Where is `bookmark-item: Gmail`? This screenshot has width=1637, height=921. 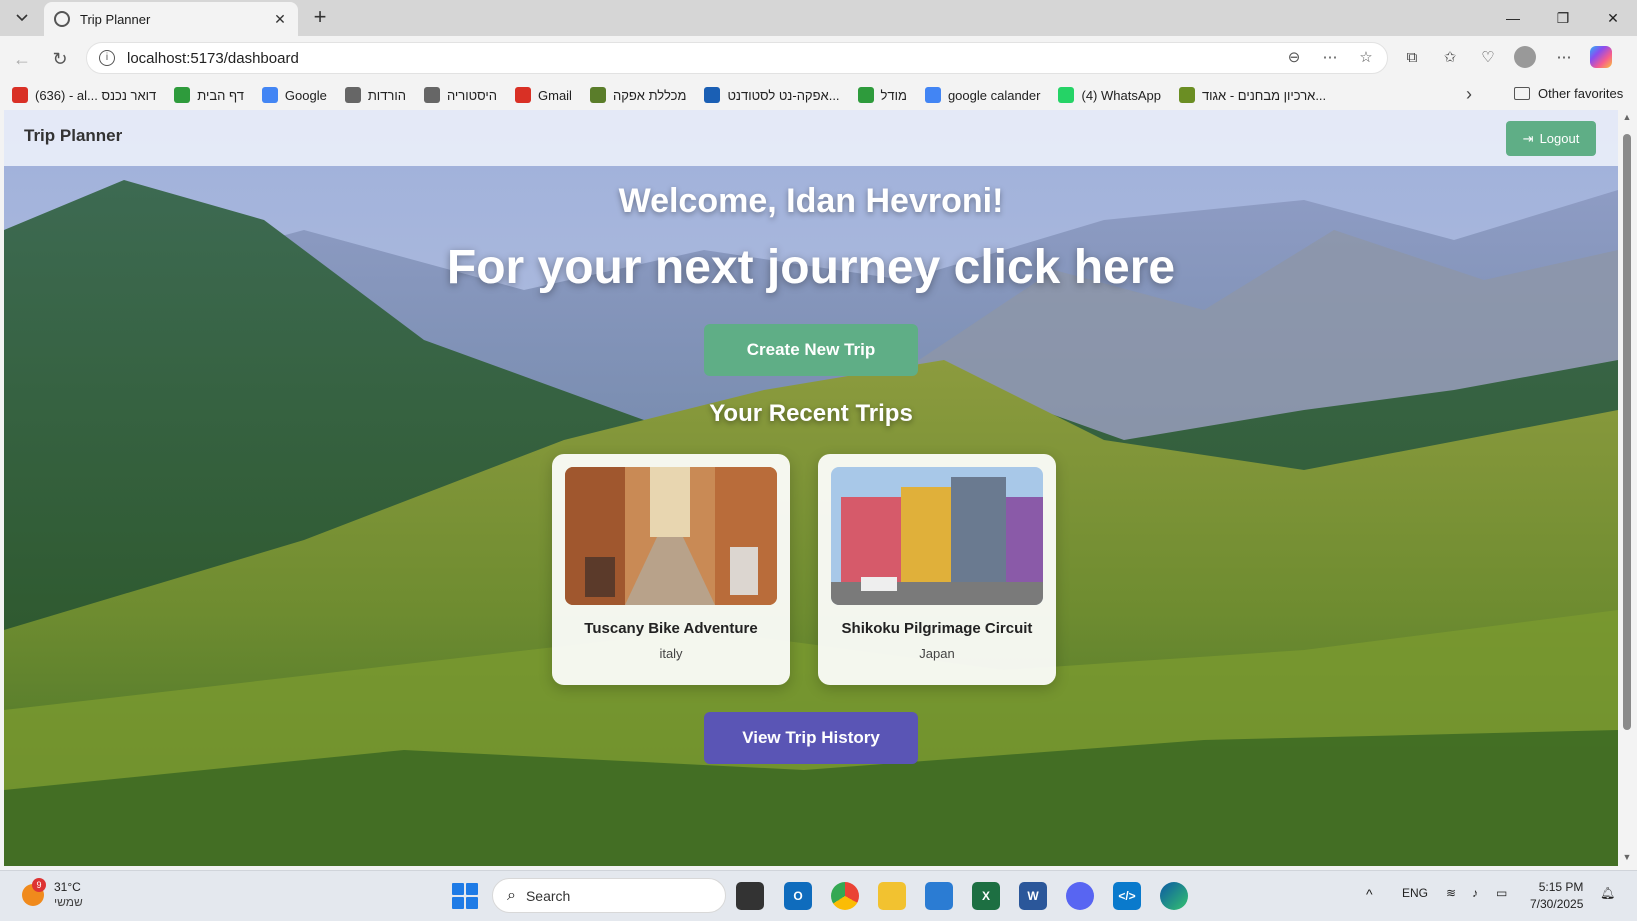 bookmark-item: Gmail is located at coordinates (543, 95).